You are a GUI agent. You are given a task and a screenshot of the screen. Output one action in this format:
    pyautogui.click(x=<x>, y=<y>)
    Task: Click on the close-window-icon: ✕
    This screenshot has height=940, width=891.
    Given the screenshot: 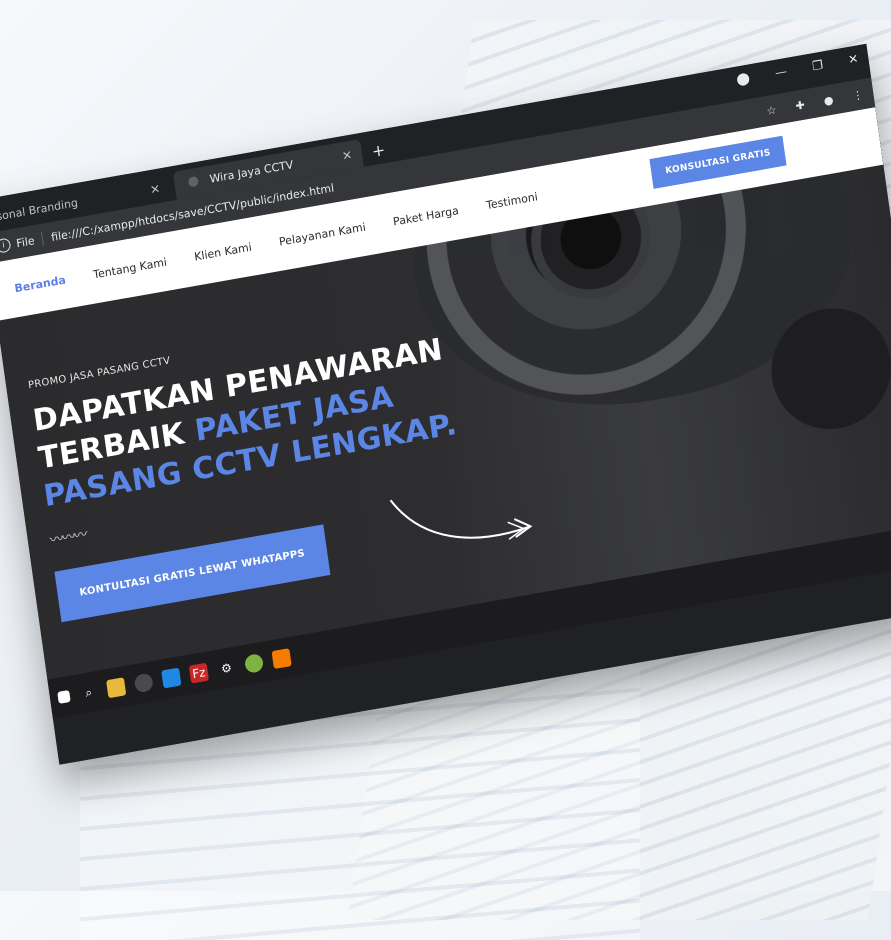 What is the action you would take?
    pyautogui.click(x=853, y=59)
    